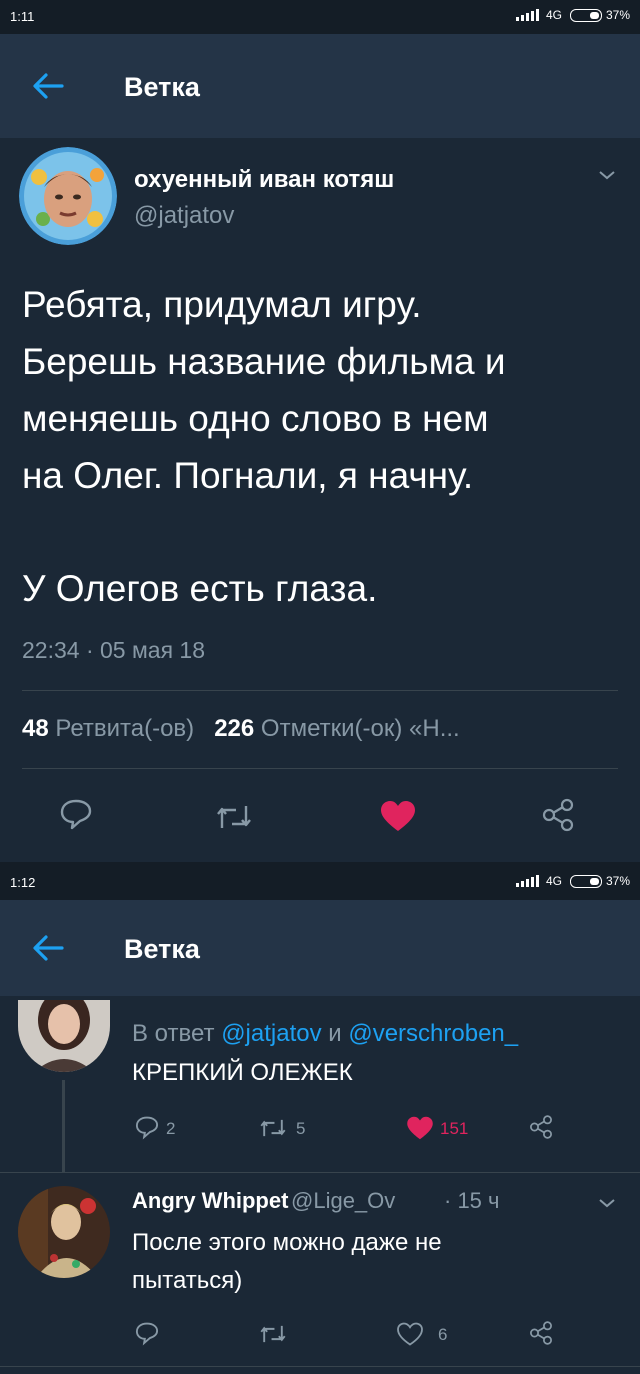  I want to click on author-name: Angry Whippet, so click(210, 1201).